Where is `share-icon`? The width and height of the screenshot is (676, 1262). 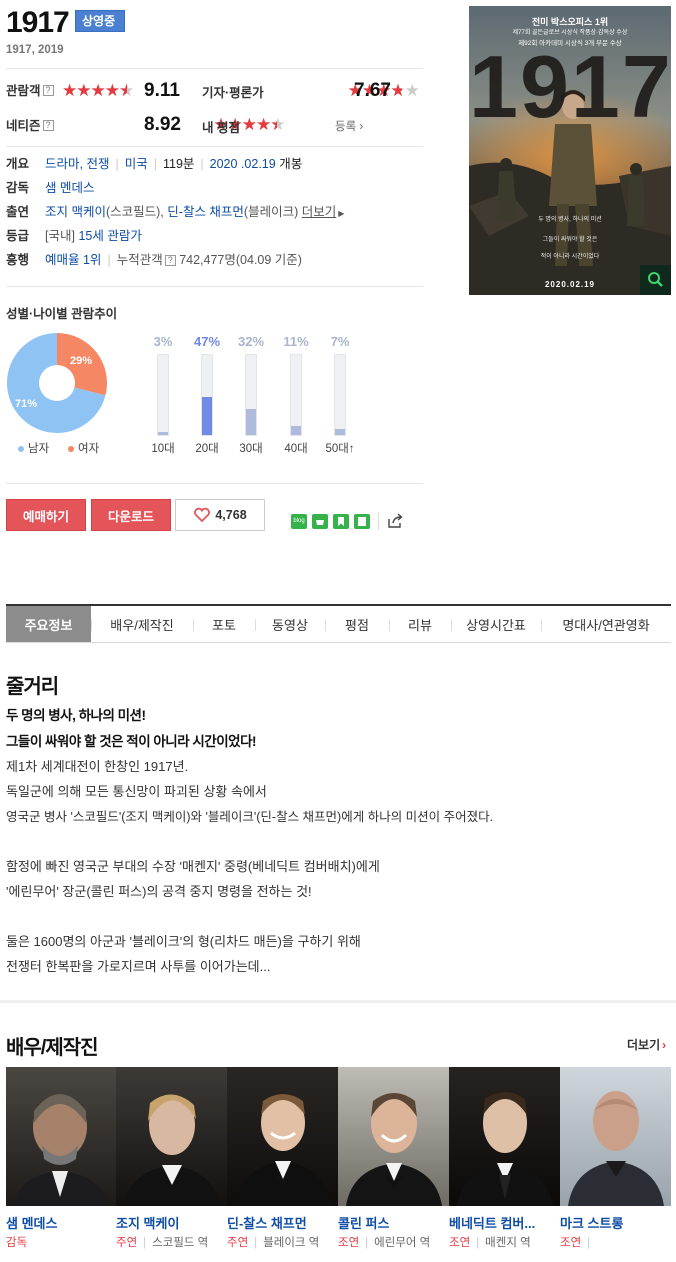
share-icon is located at coordinates (395, 523).